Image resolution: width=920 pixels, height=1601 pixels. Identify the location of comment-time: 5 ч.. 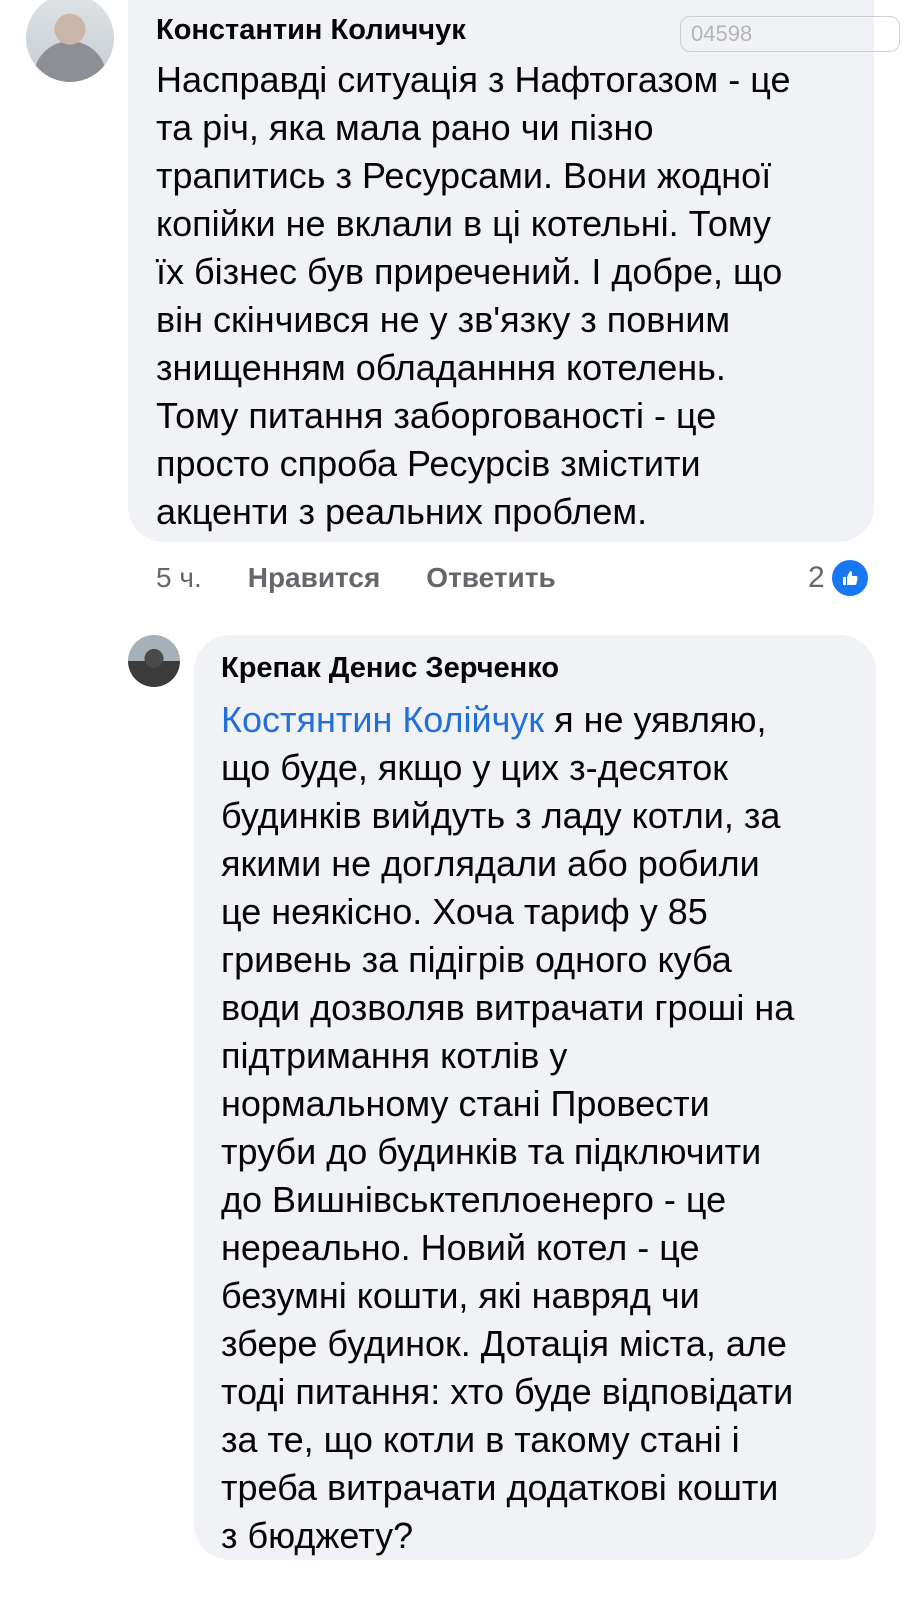
(179, 578).